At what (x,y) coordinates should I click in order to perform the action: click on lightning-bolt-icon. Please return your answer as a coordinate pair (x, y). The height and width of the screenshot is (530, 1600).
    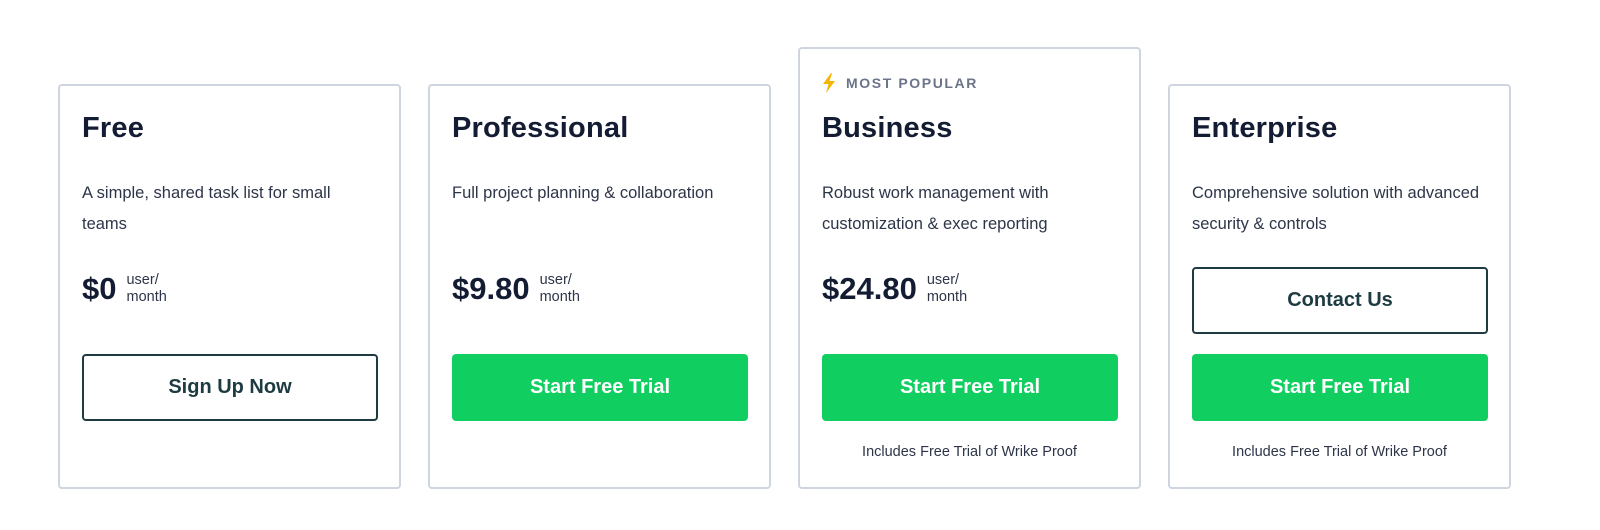
    Looking at the image, I should click on (829, 83).